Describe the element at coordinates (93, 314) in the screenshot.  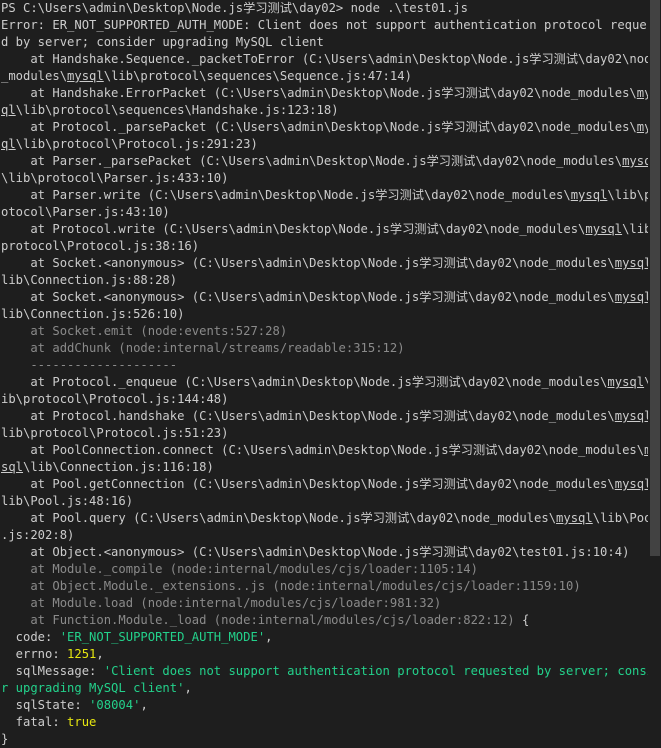
I see `terminal-text-segment: lib\Connection.js:526:10)` at that location.